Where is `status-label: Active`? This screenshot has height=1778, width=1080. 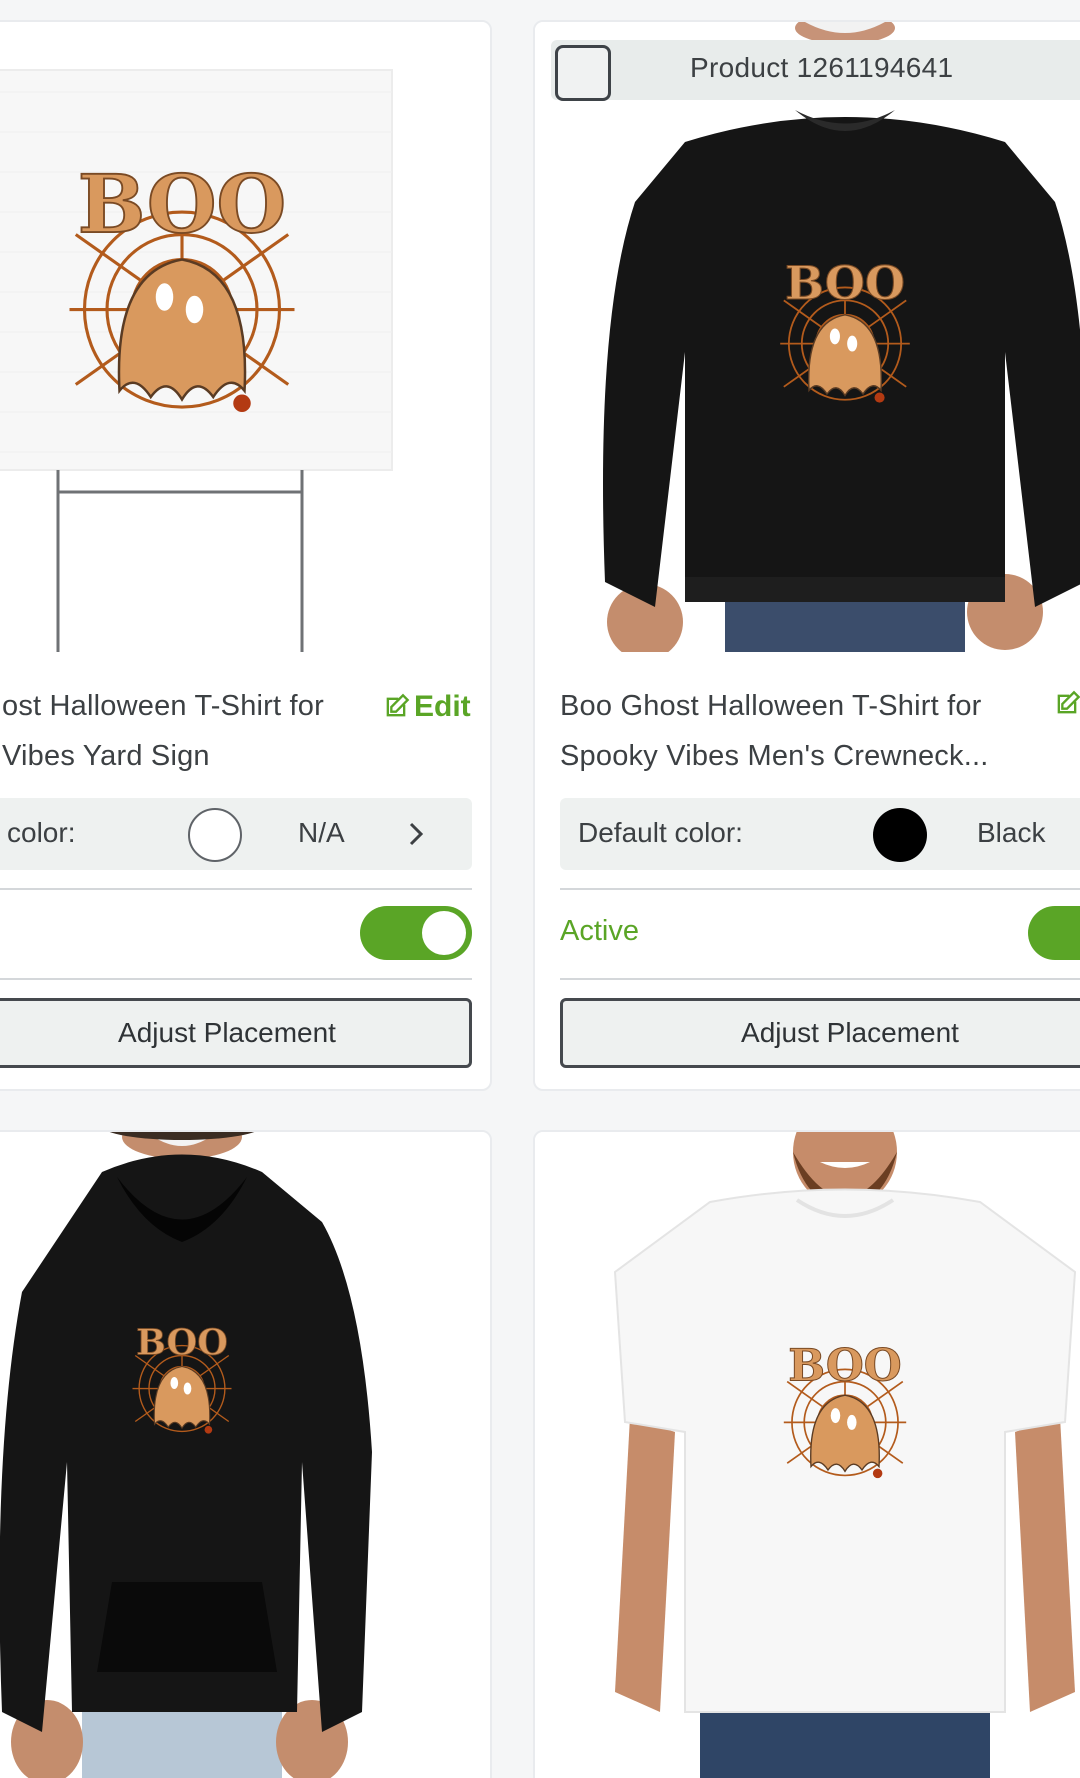
status-label: Active is located at coordinates (599, 931).